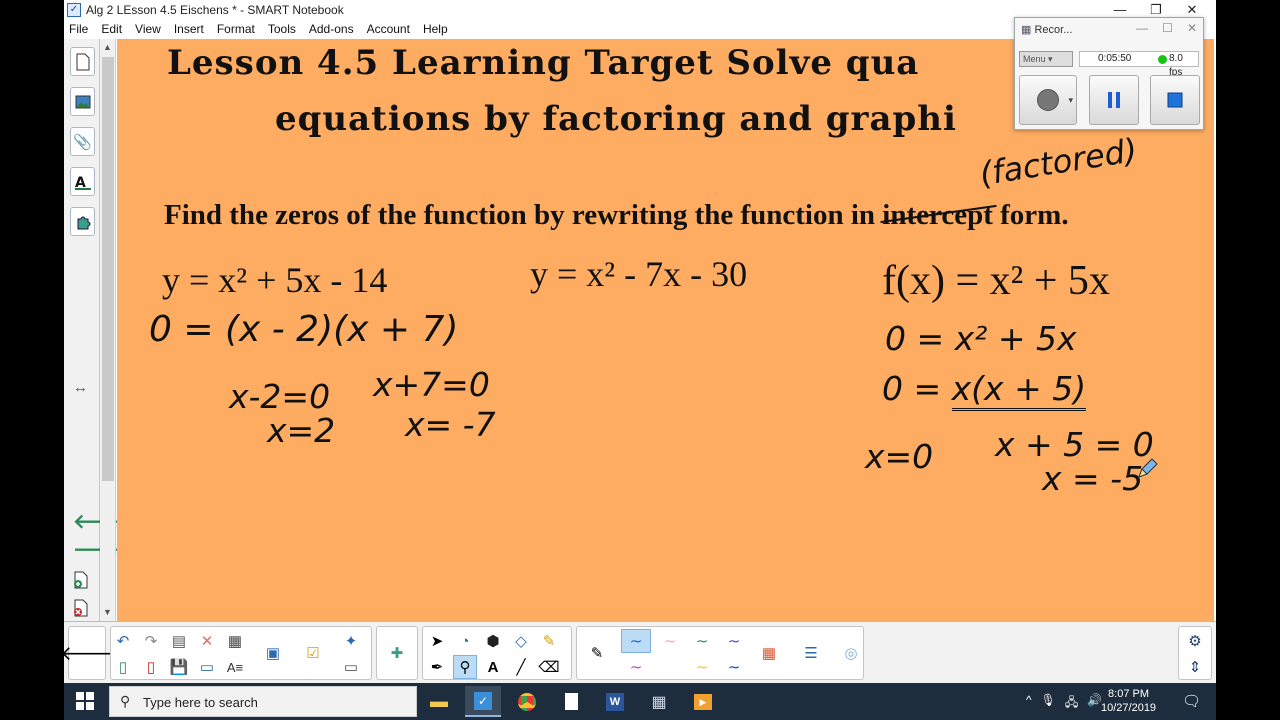 This screenshot has height=720, width=1280. I want to click on taskbar-file-explorer: ▬, so click(439, 701).